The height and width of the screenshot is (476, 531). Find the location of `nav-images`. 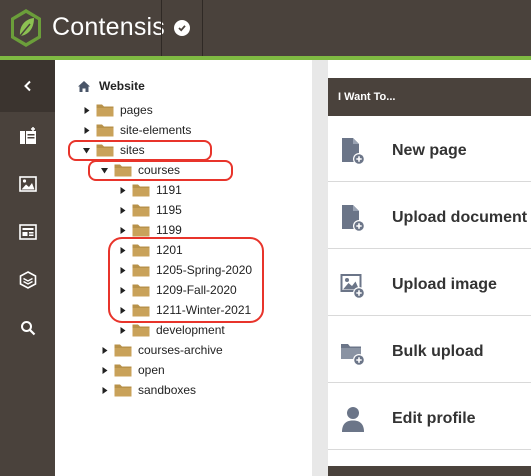

nav-images is located at coordinates (27, 184).